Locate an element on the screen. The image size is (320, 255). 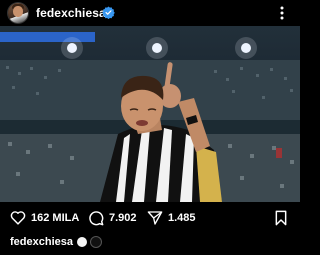
white-circle-emoji is located at coordinates (81, 242).